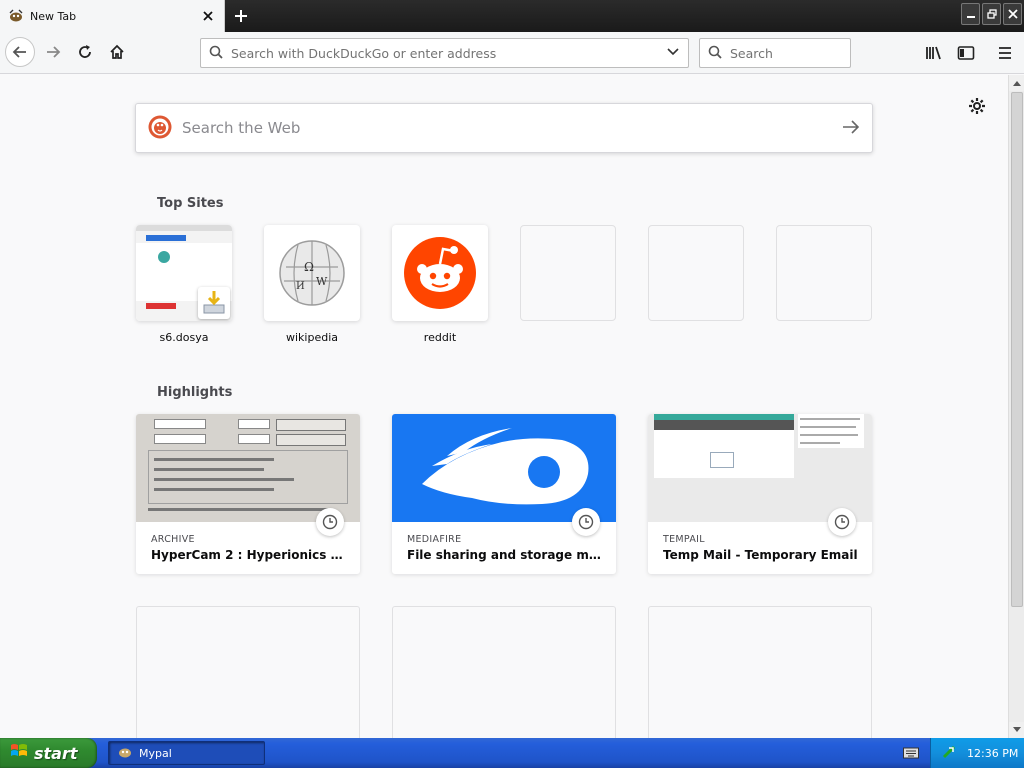 This screenshot has width=1024, height=768. I want to click on menu-icon, so click(1005, 53).